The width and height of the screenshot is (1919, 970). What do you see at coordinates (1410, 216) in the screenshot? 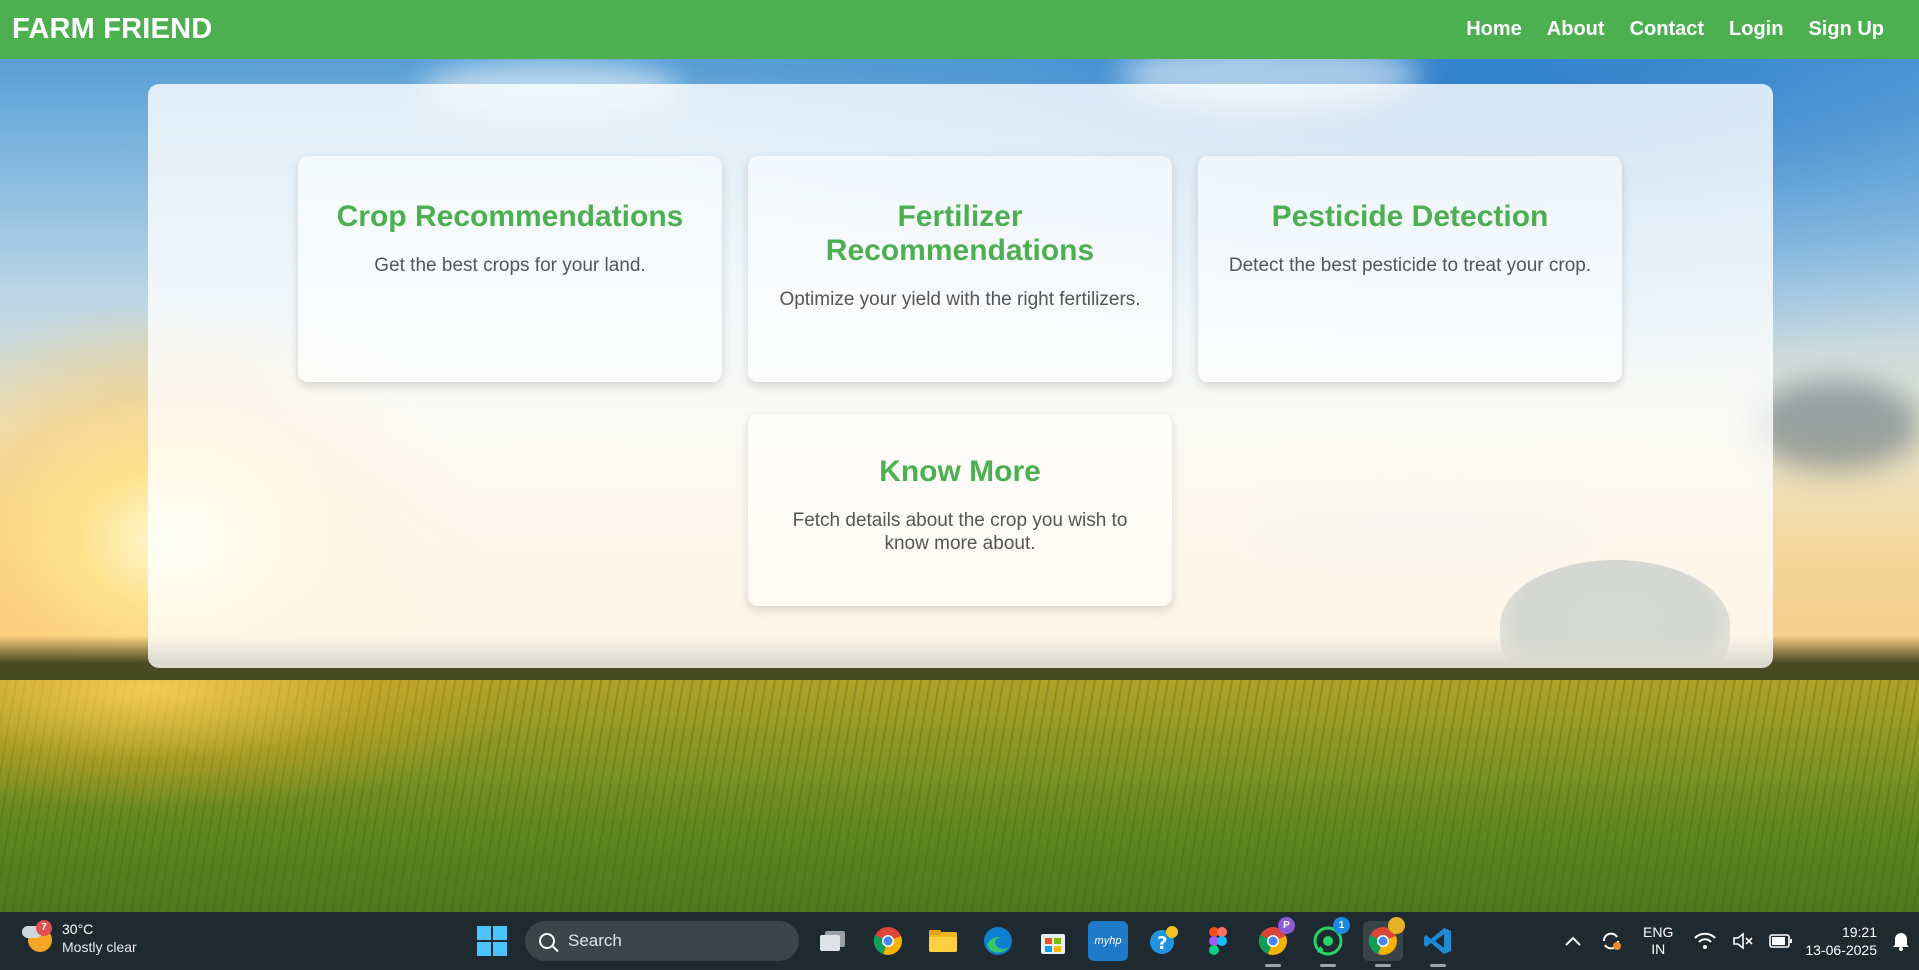
I see `card-title: Pesticide Detection` at bounding box center [1410, 216].